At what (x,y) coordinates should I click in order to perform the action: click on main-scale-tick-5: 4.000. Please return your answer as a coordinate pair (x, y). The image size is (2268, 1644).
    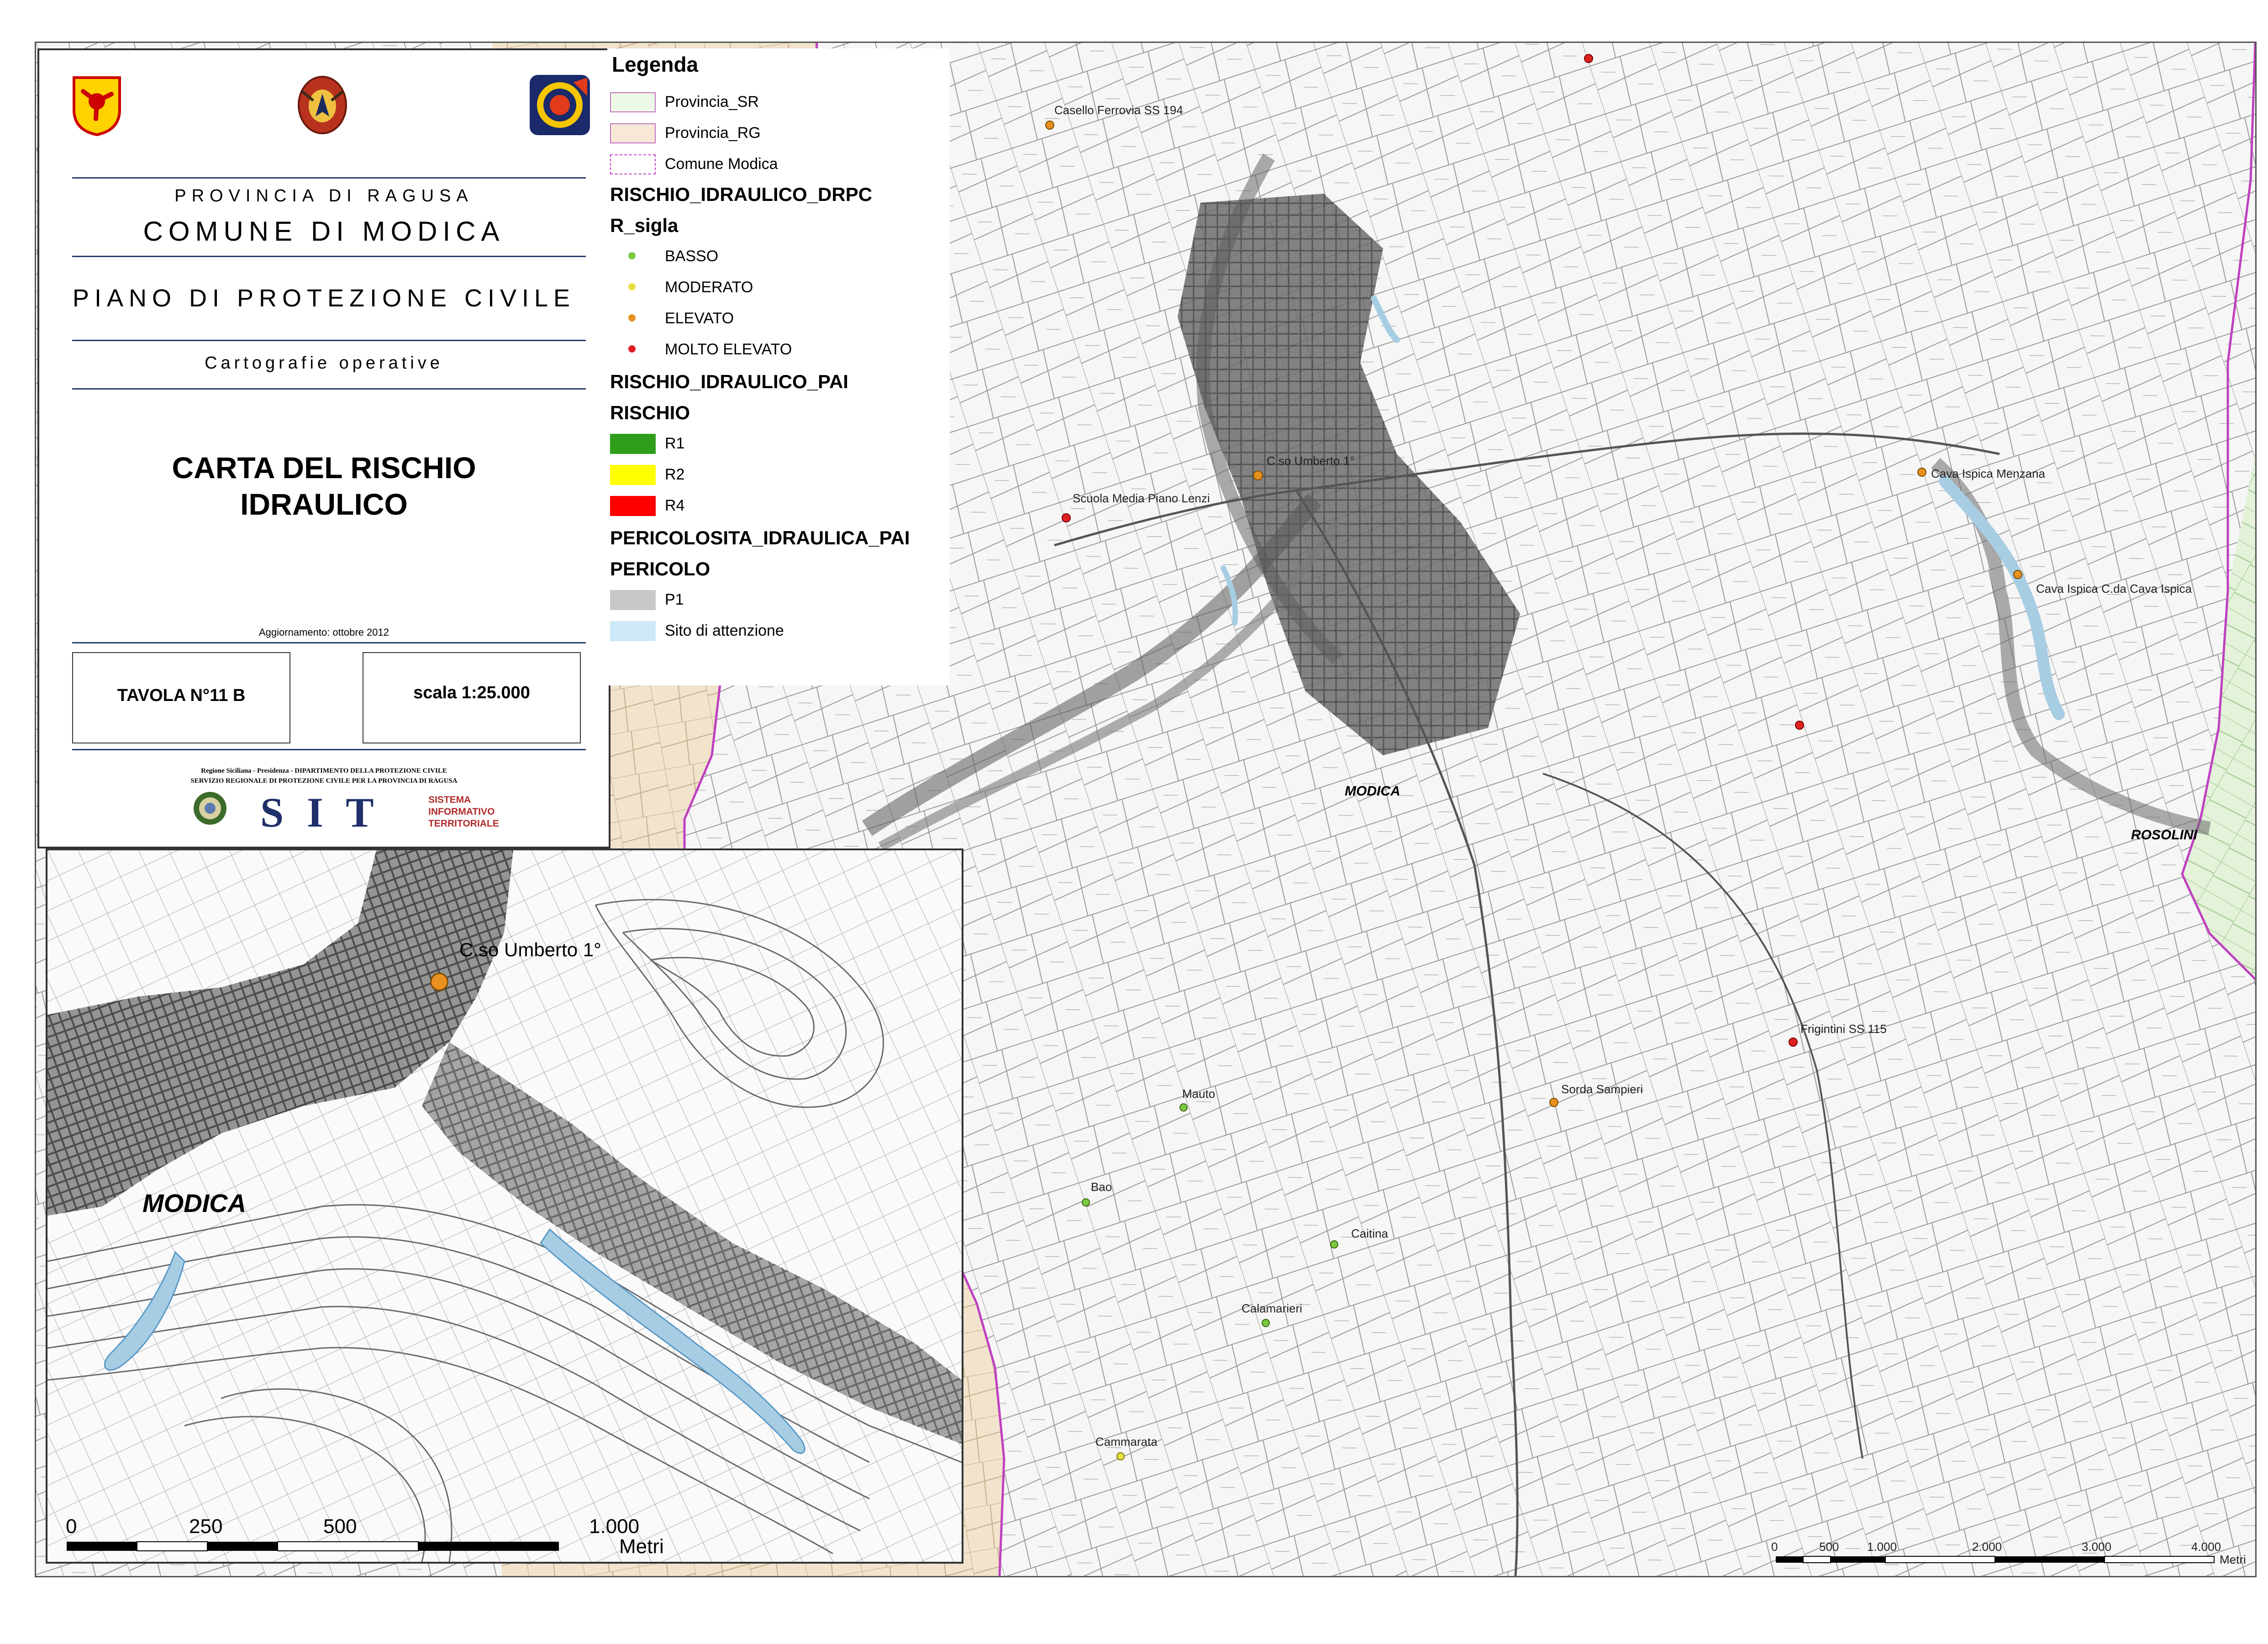
    Looking at the image, I should click on (2206, 1547).